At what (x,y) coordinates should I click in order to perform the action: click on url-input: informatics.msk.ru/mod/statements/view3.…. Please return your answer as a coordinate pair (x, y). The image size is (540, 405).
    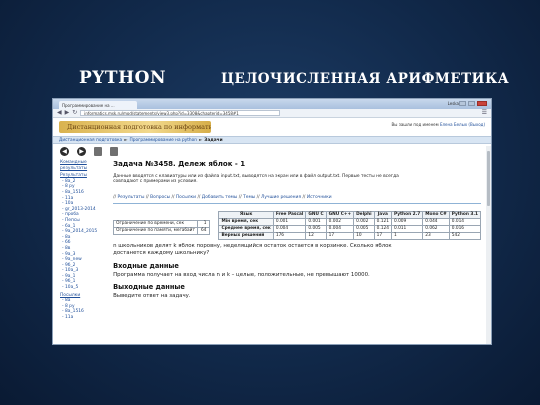
    Looking at the image, I should click on (180, 113).